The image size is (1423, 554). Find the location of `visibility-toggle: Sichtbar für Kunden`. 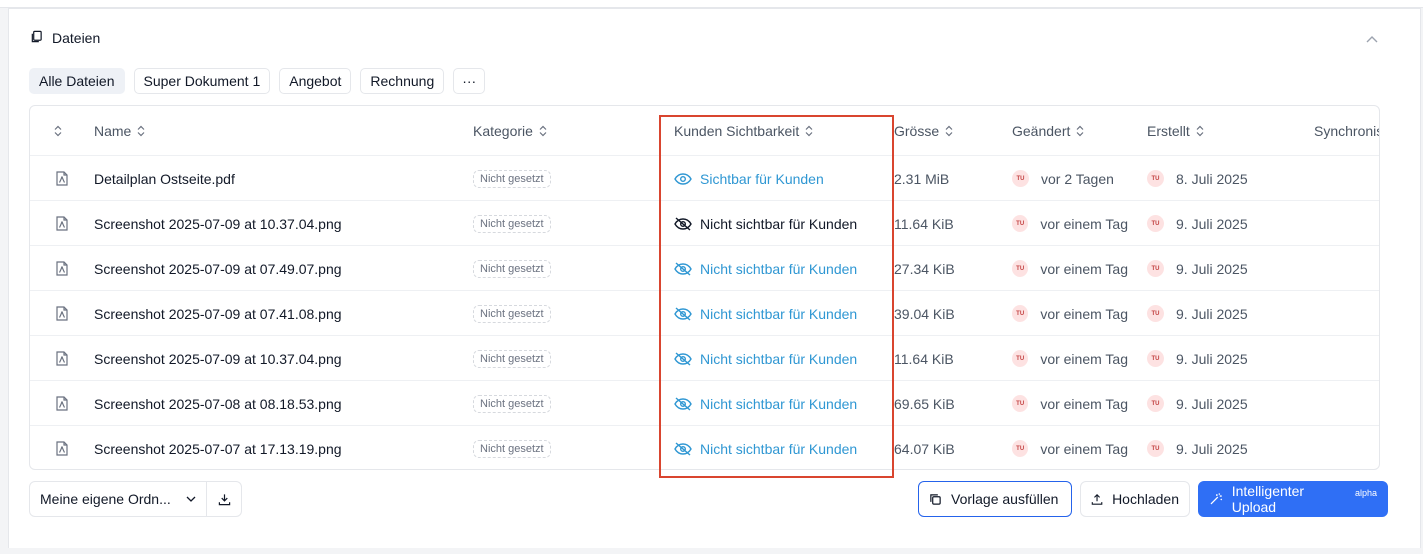

visibility-toggle: Sichtbar für Kunden is located at coordinates (749, 178).